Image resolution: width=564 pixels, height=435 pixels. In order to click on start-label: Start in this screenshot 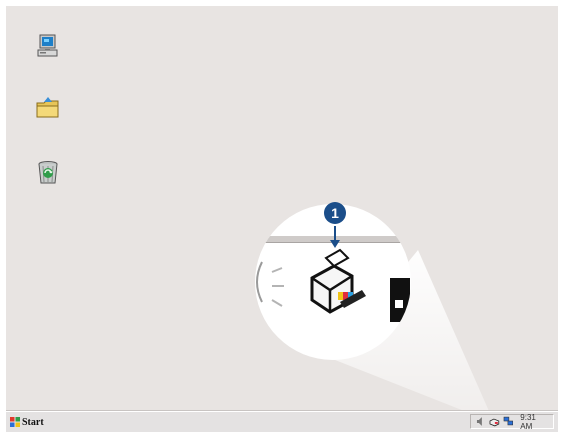, I will do `click(33, 422)`.